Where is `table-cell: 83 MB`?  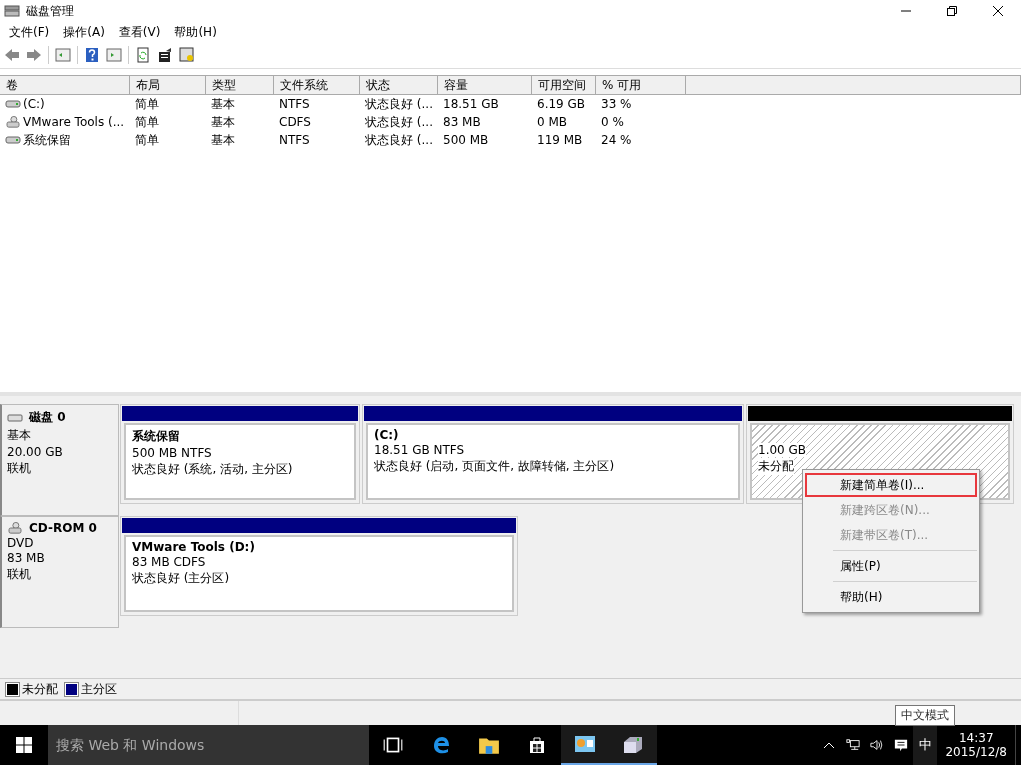
table-cell: 83 MB is located at coordinates (462, 122).